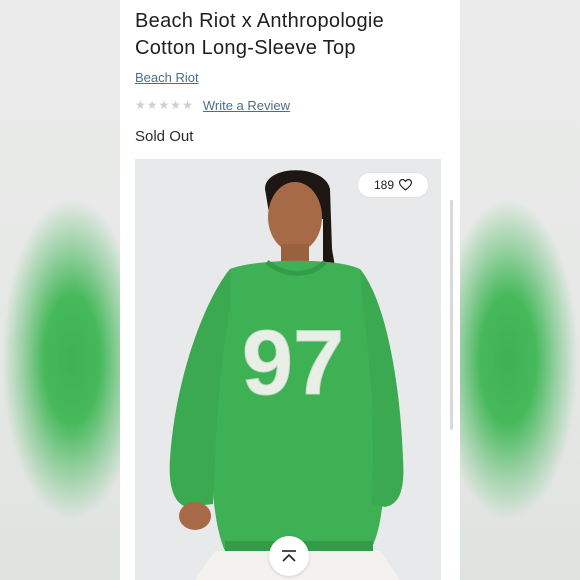 This screenshot has height=580, width=580. Describe the element at coordinates (167, 77) in the screenshot. I see `brand-link: Beach Riot` at that location.